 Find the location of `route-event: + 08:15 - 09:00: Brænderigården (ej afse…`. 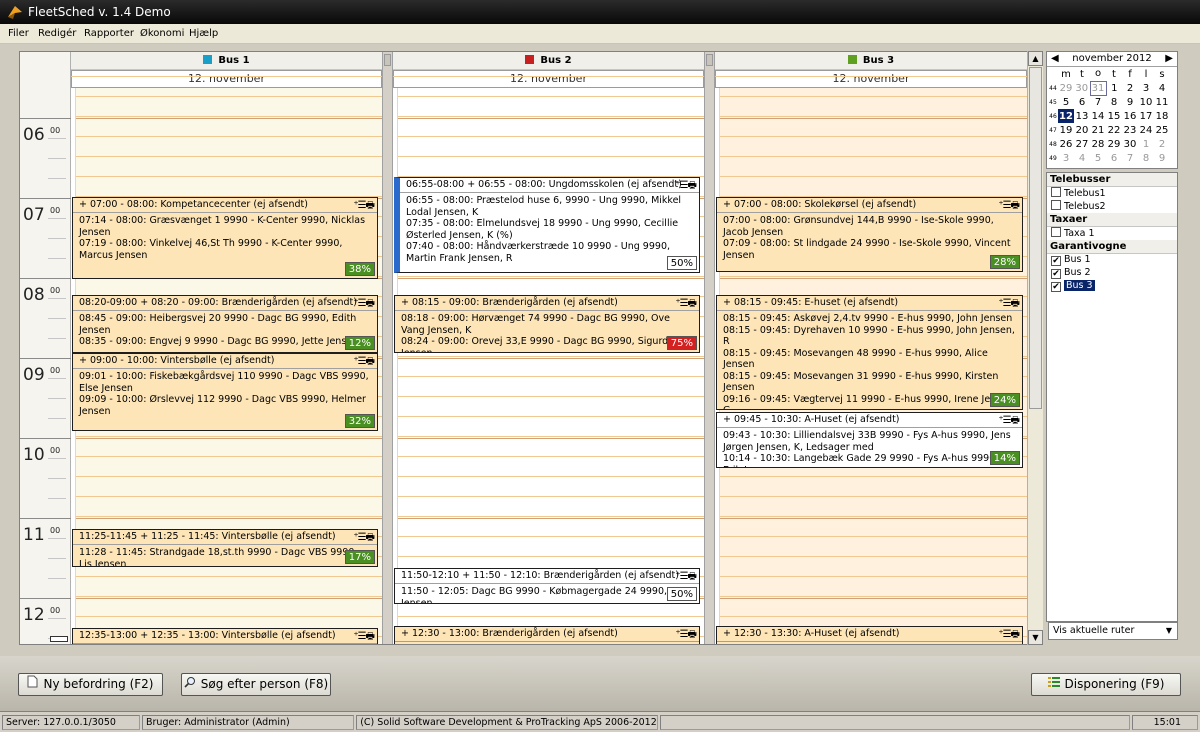

route-event: + 08:15 - 09:00: Brænderigården (ej afse… is located at coordinates (547, 324).